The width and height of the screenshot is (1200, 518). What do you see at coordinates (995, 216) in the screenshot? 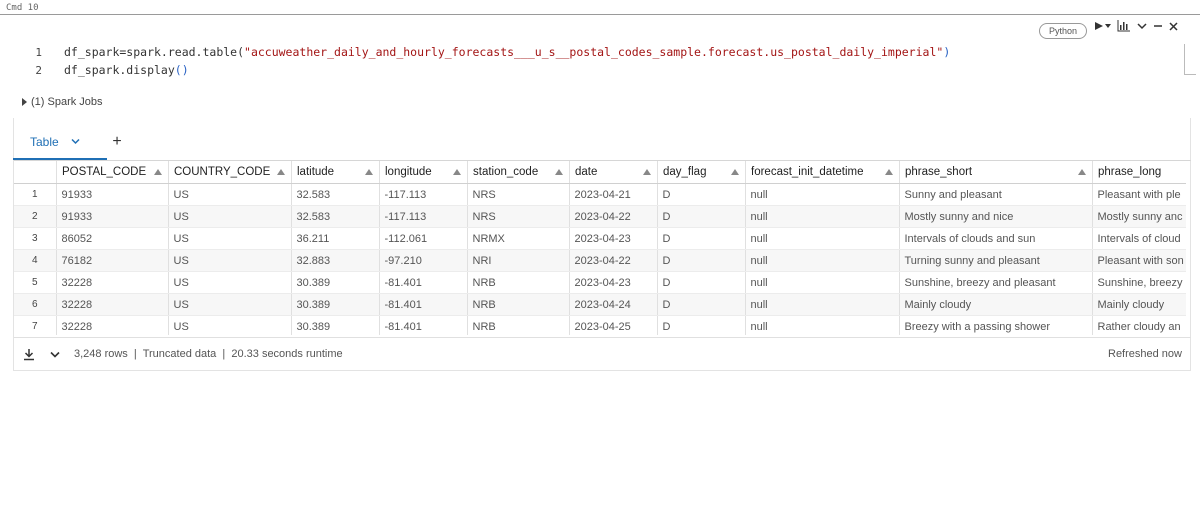
I see `table-cell: Mostly sunny and nice` at bounding box center [995, 216].